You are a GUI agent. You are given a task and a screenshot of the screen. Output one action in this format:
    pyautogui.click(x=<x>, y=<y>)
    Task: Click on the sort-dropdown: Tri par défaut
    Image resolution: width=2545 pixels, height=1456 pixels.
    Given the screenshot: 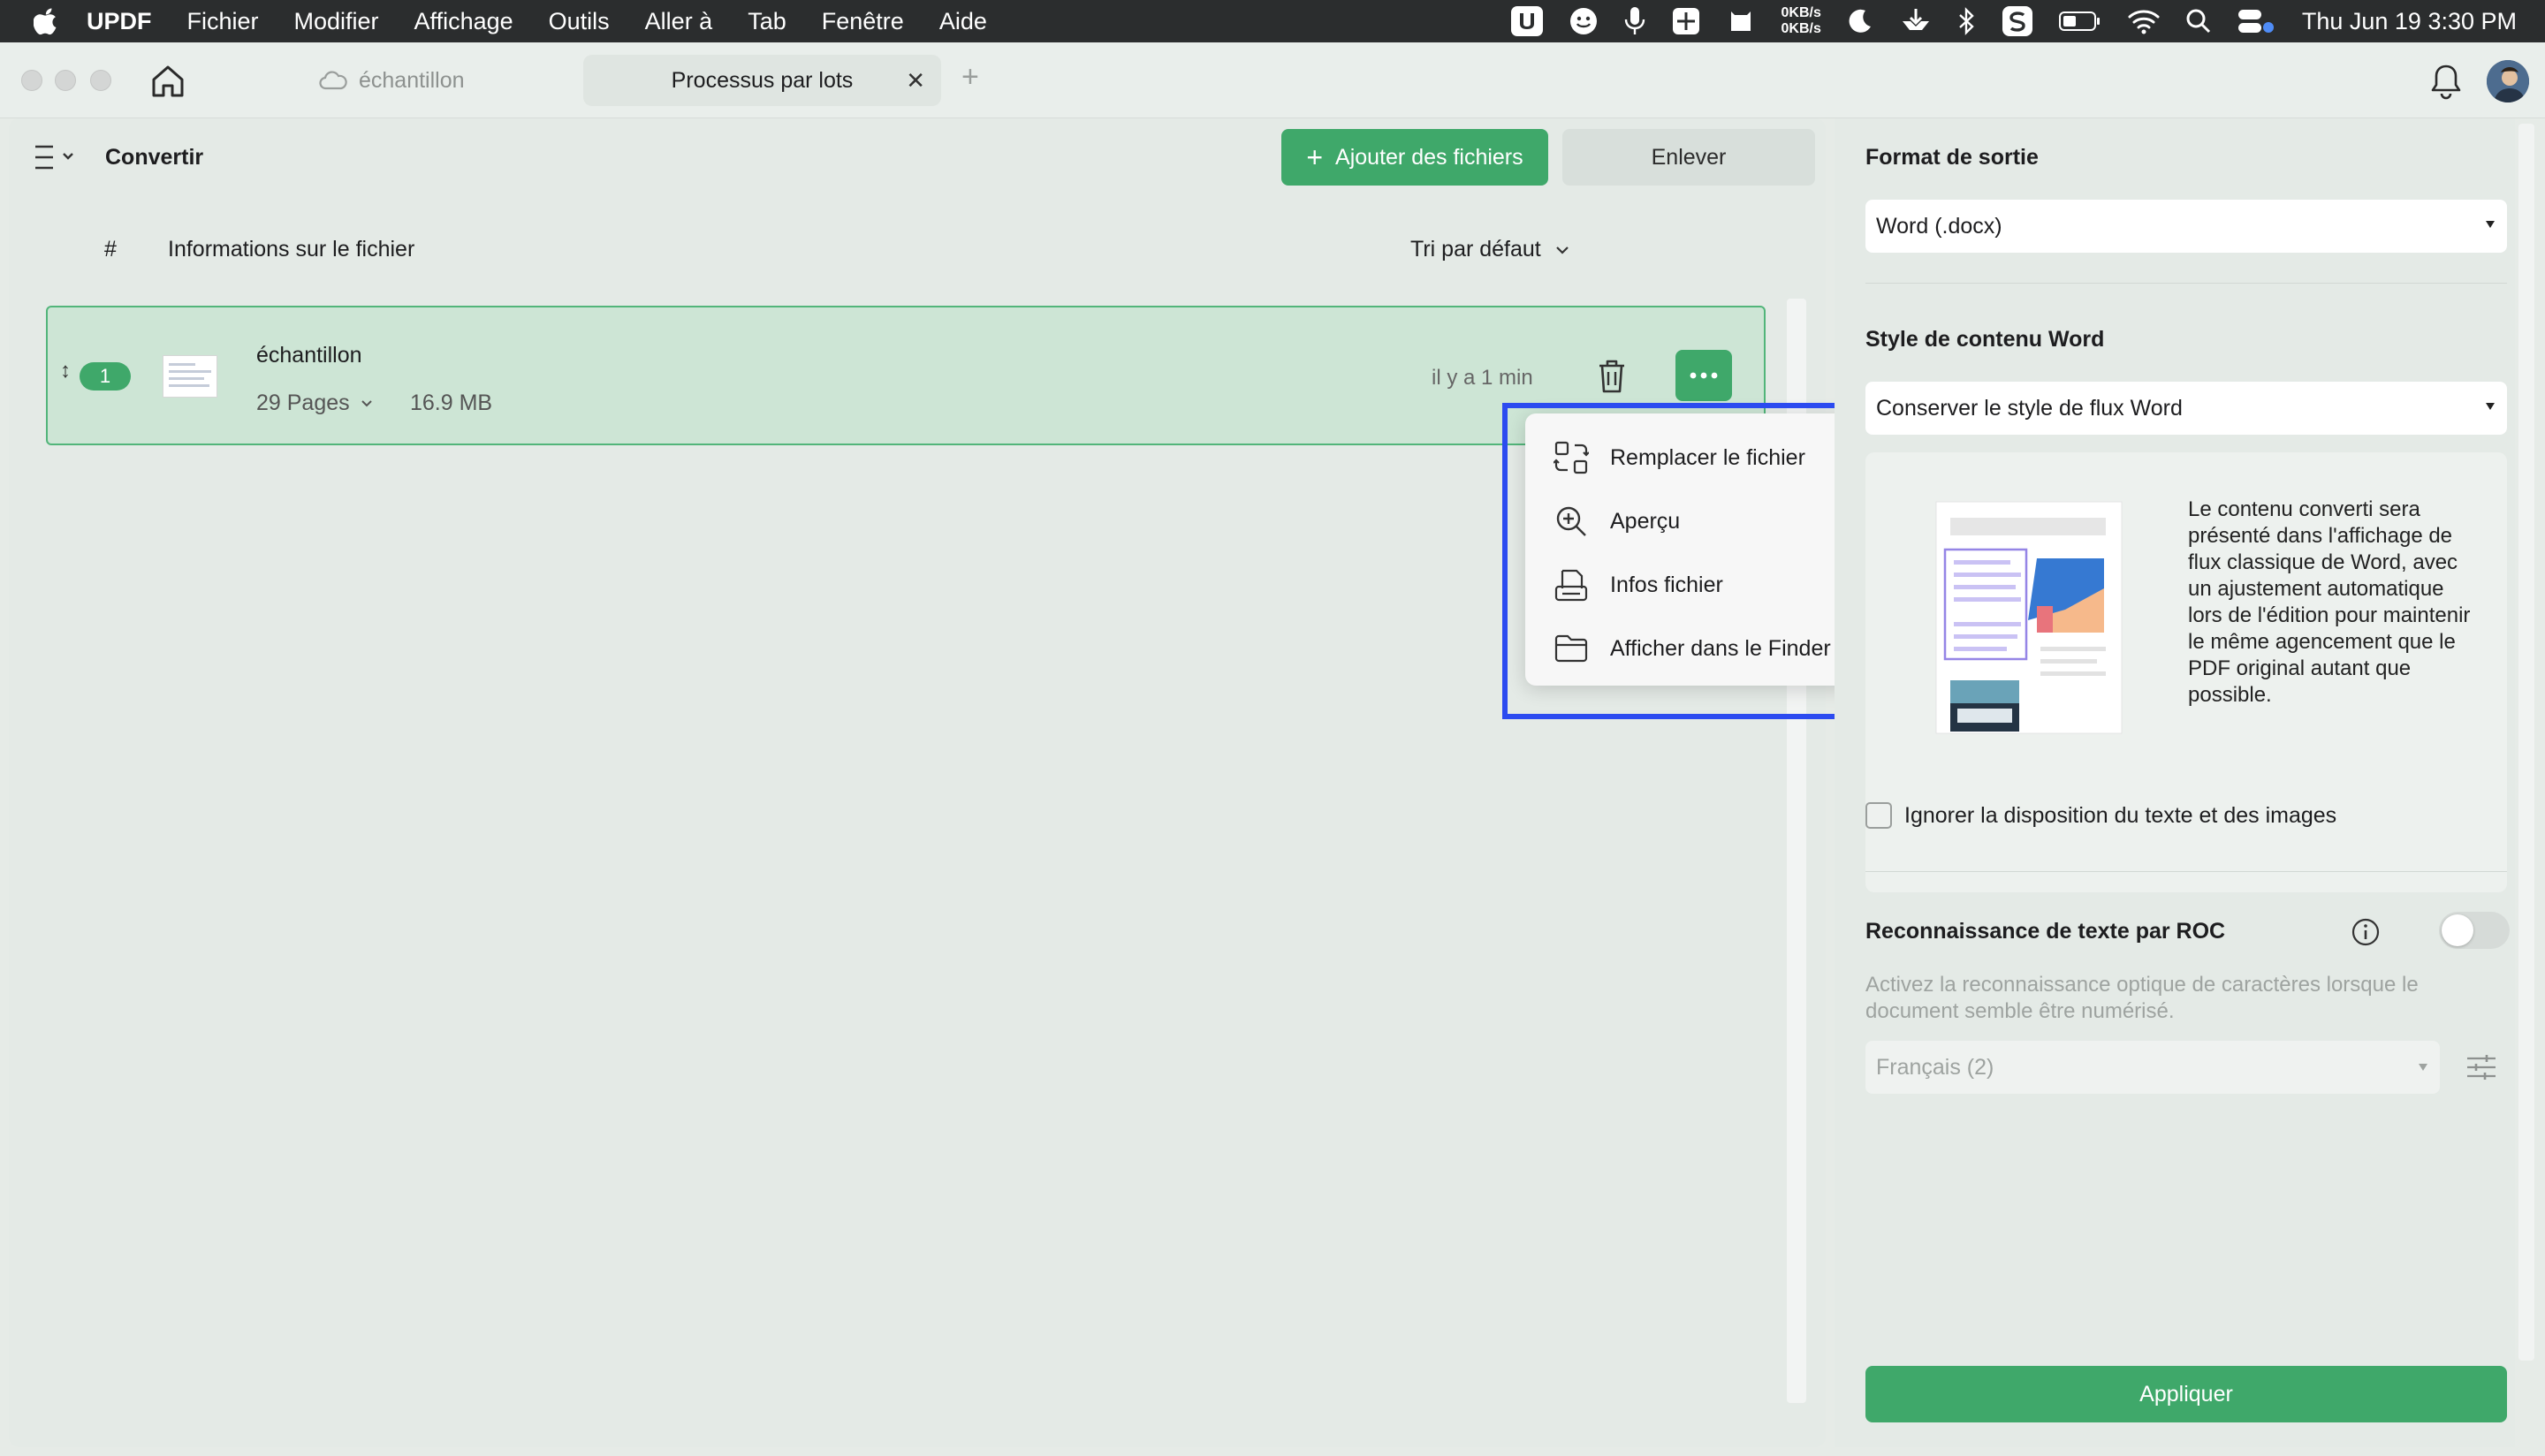 What is the action you would take?
    pyautogui.click(x=1489, y=250)
    